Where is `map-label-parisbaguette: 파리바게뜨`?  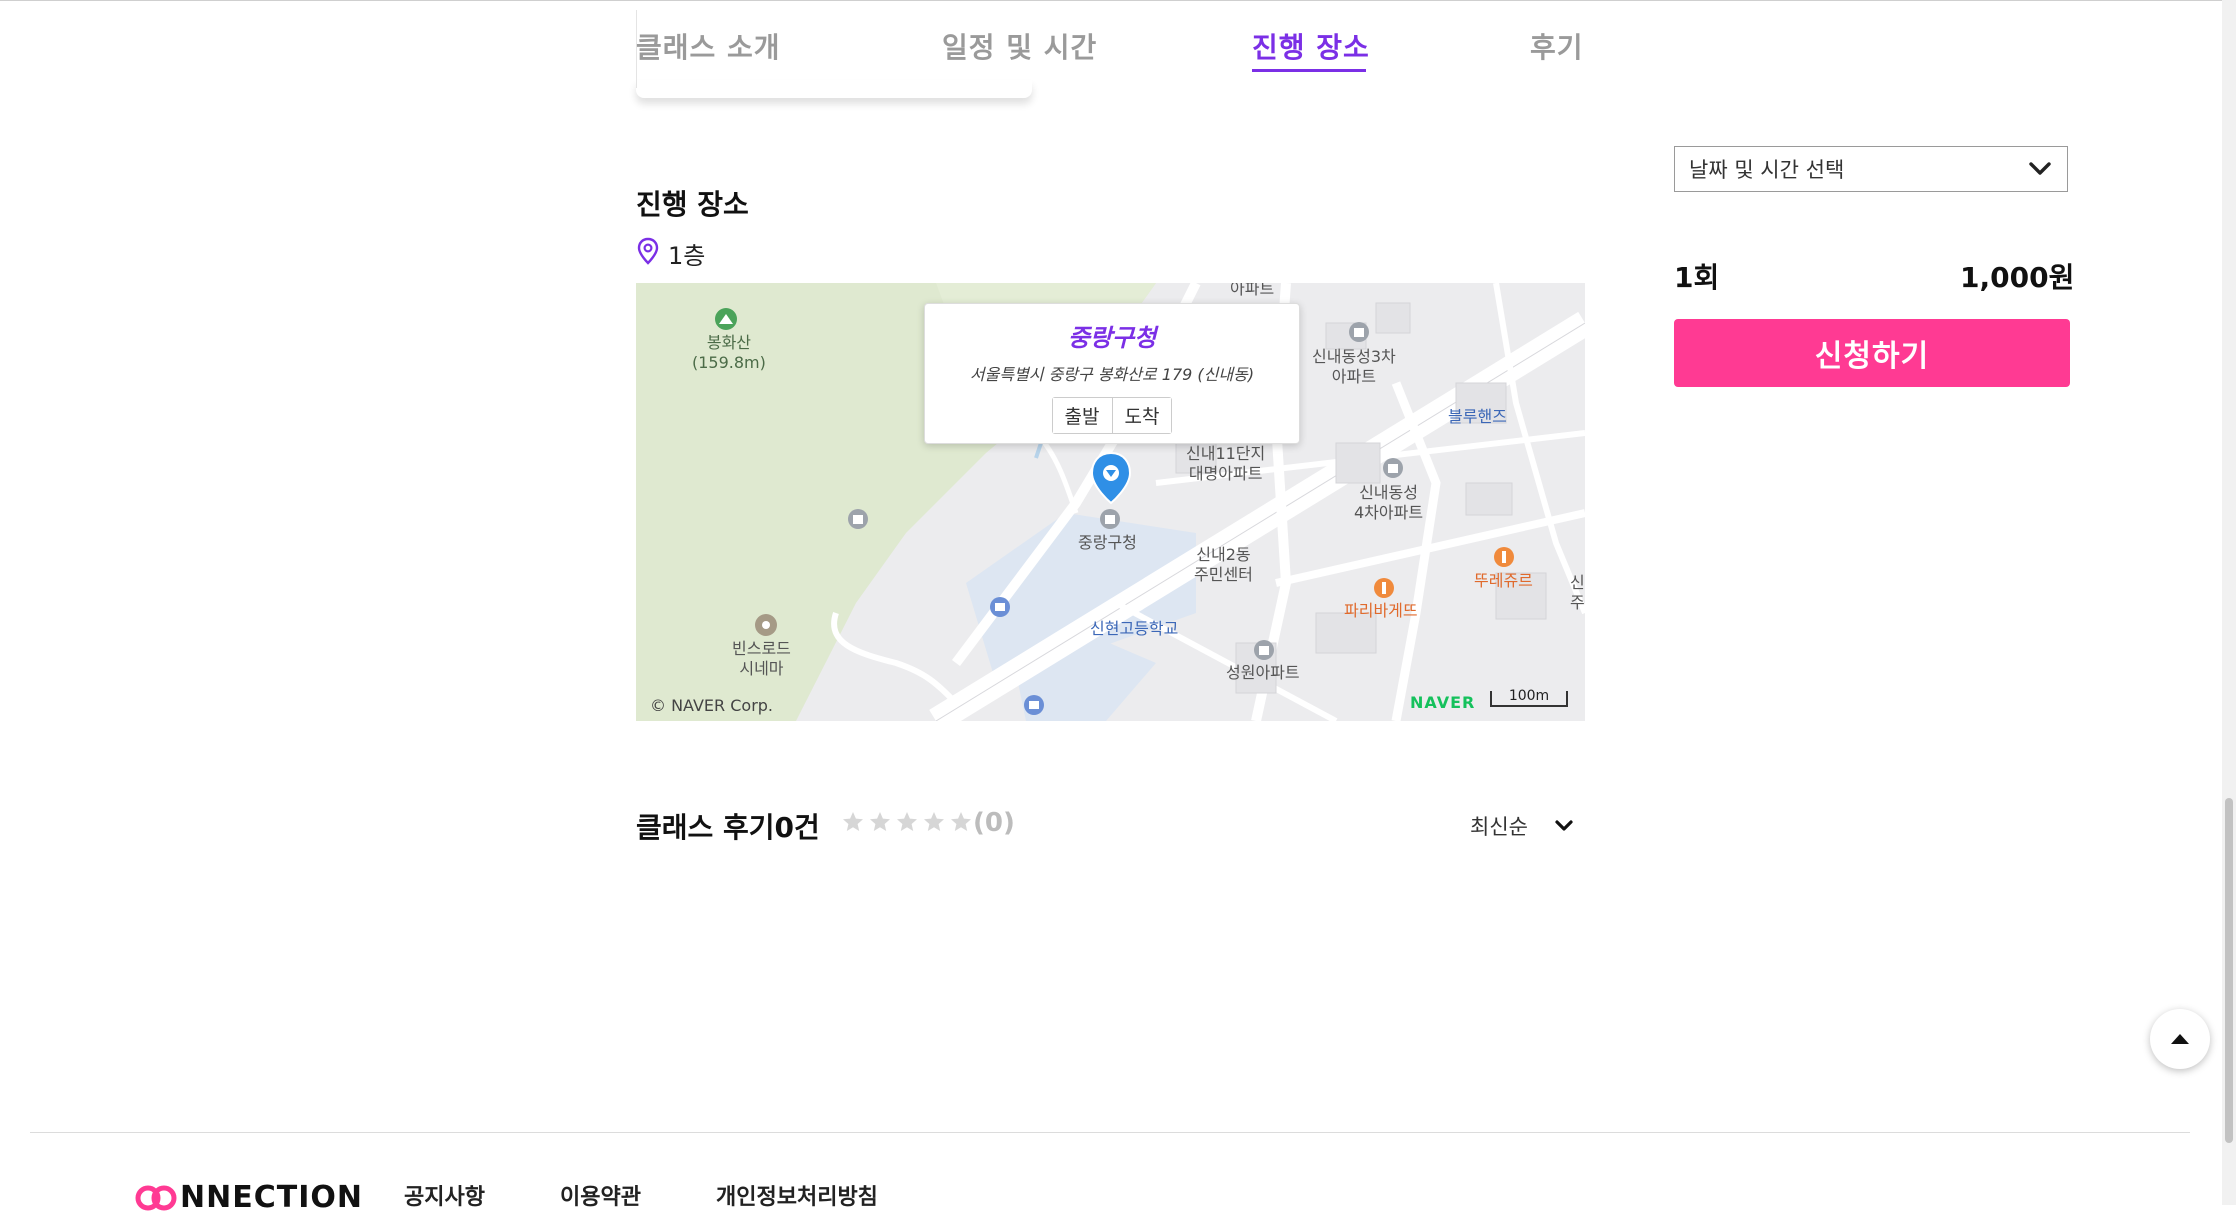 map-label-parisbaguette: 파리바게뜨 is located at coordinates (1381, 610).